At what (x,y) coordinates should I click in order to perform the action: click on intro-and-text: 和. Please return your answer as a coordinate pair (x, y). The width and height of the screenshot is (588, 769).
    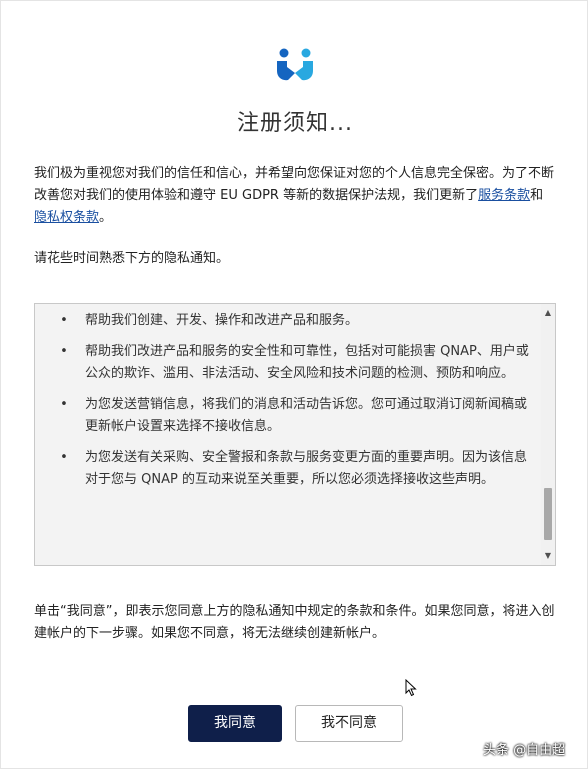
    Looking at the image, I should click on (537, 195).